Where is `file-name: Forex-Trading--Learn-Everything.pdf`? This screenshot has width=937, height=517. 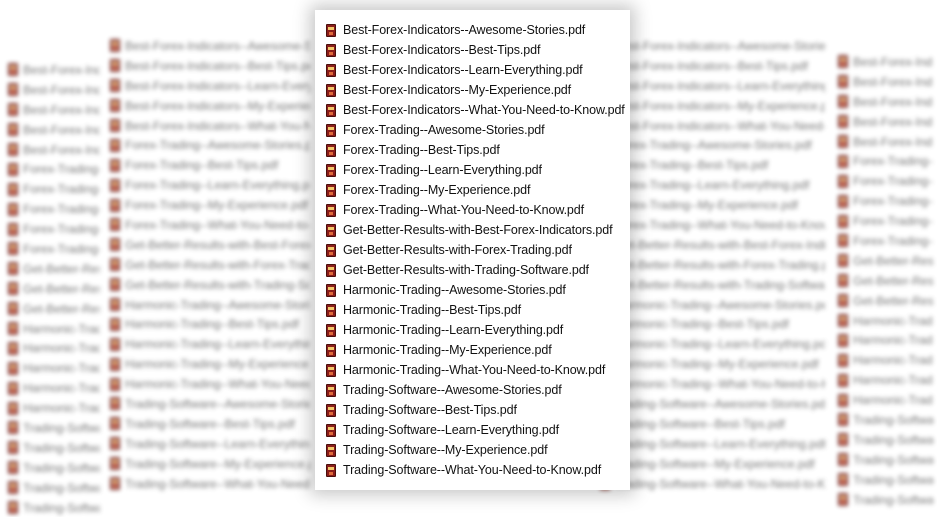
file-name: Forex-Trading--Learn-Everything.pdf is located at coordinates (442, 170).